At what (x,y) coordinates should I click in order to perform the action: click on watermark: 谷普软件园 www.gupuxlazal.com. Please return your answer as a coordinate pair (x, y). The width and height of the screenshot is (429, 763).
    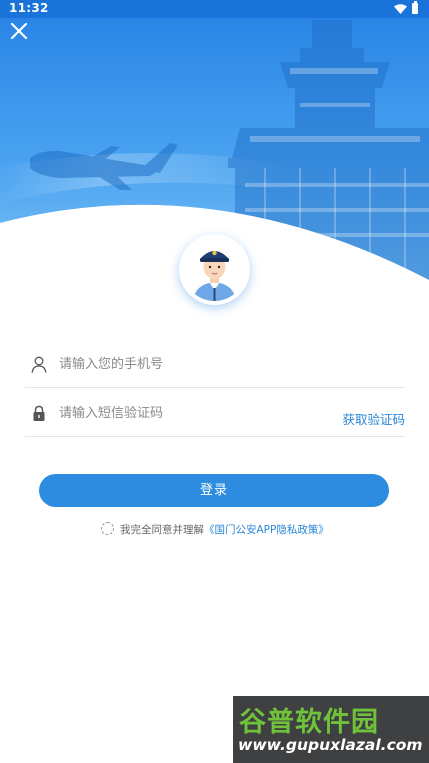
    Looking at the image, I should click on (331, 729).